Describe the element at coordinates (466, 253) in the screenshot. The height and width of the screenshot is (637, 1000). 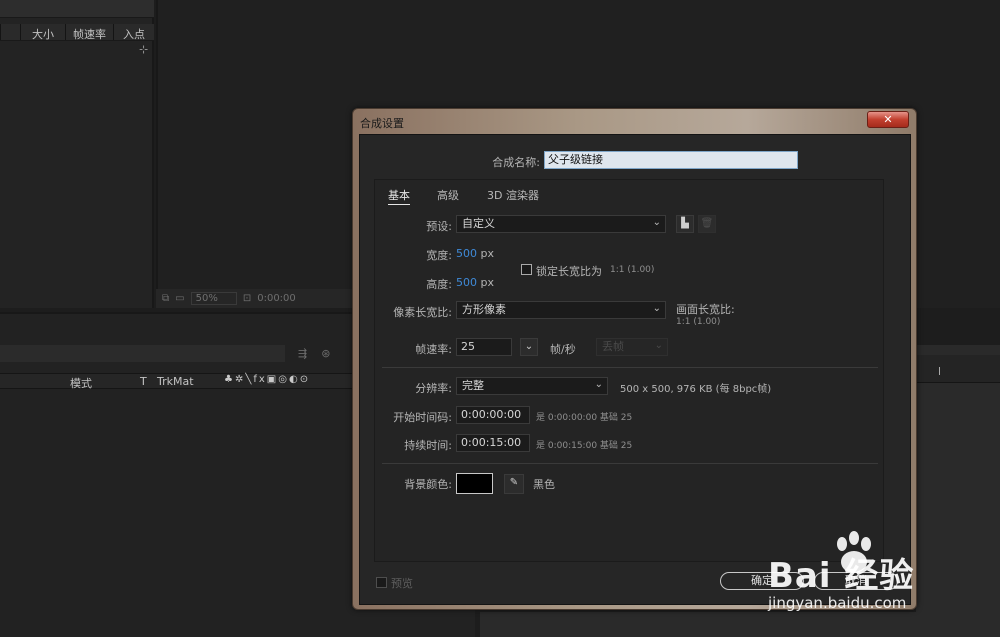
I see `width-value: 500` at that location.